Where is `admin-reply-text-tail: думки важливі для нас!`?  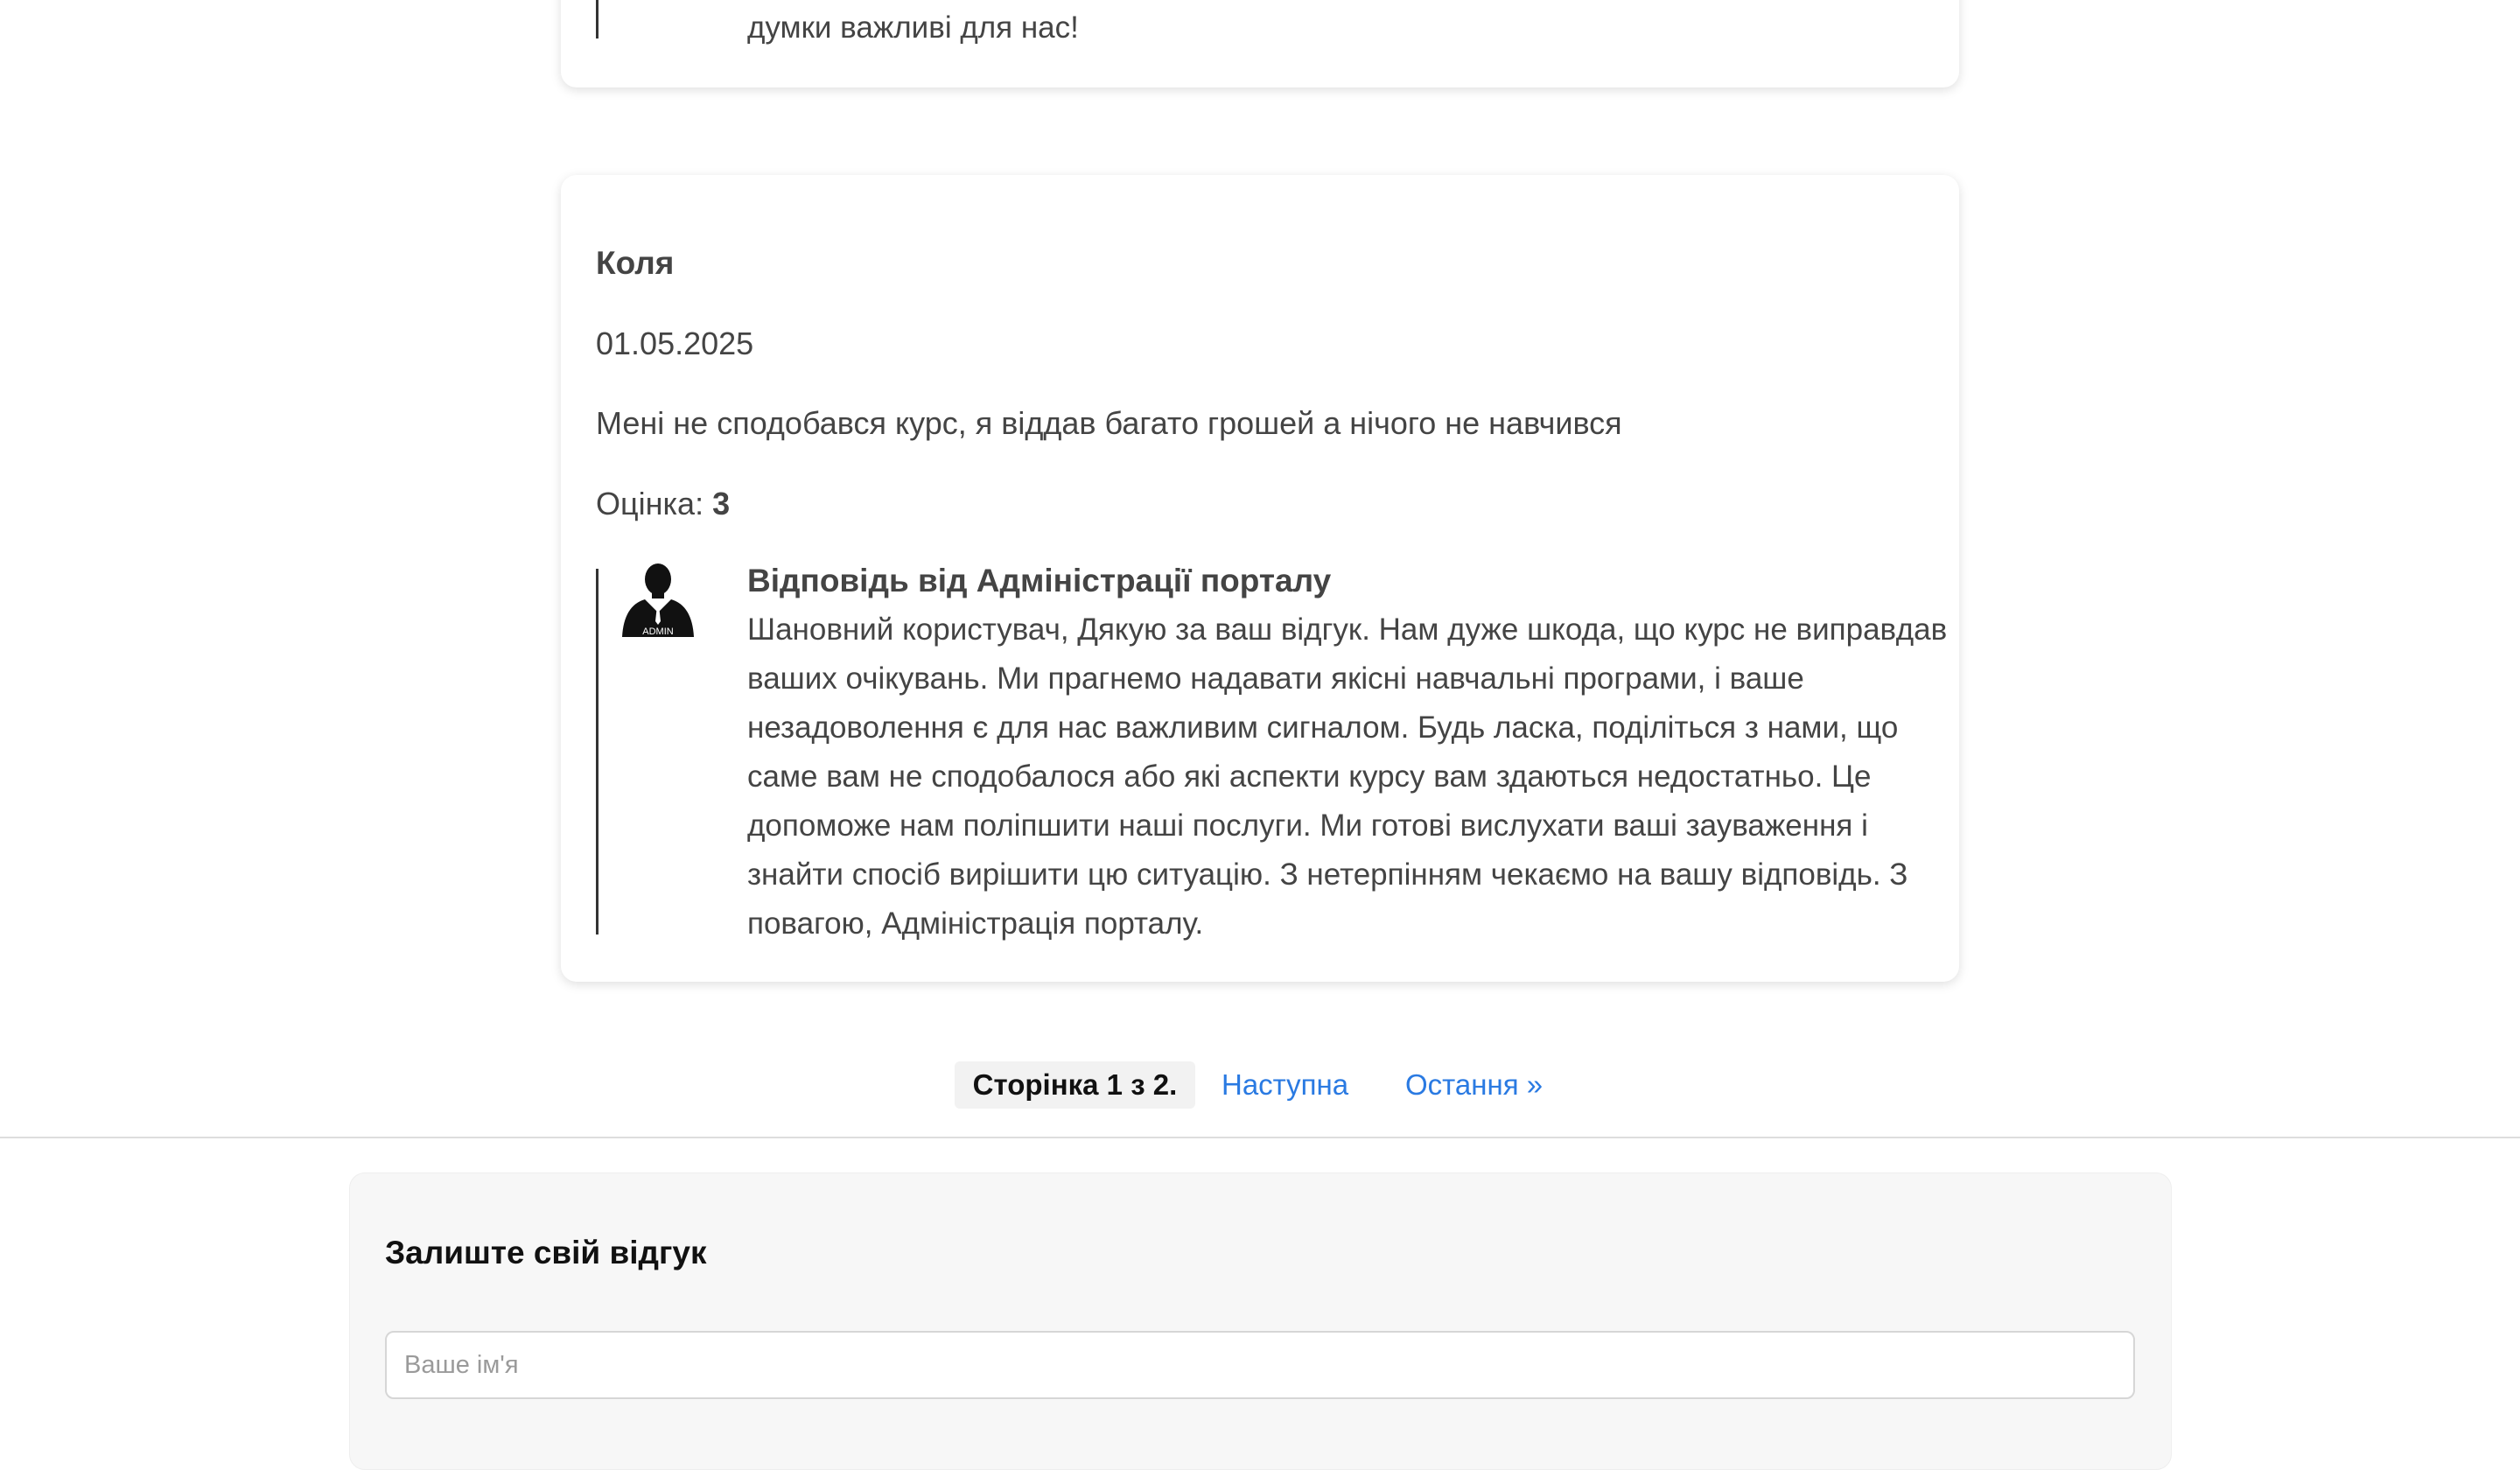
admin-reply-text-tail: думки важливі для нас! is located at coordinates (913, 27).